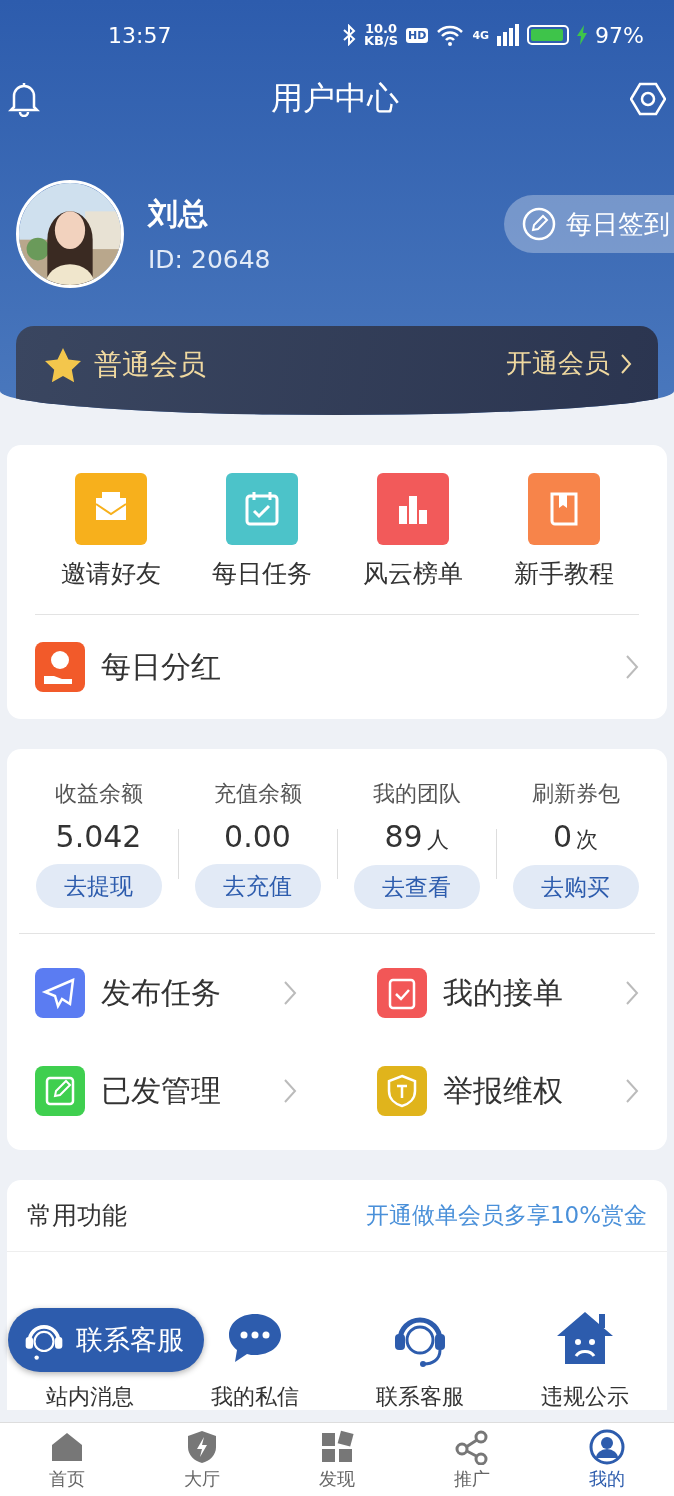 This screenshot has width=674, height=1496. I want to click on hd-badge: HD, so click(417, 35).